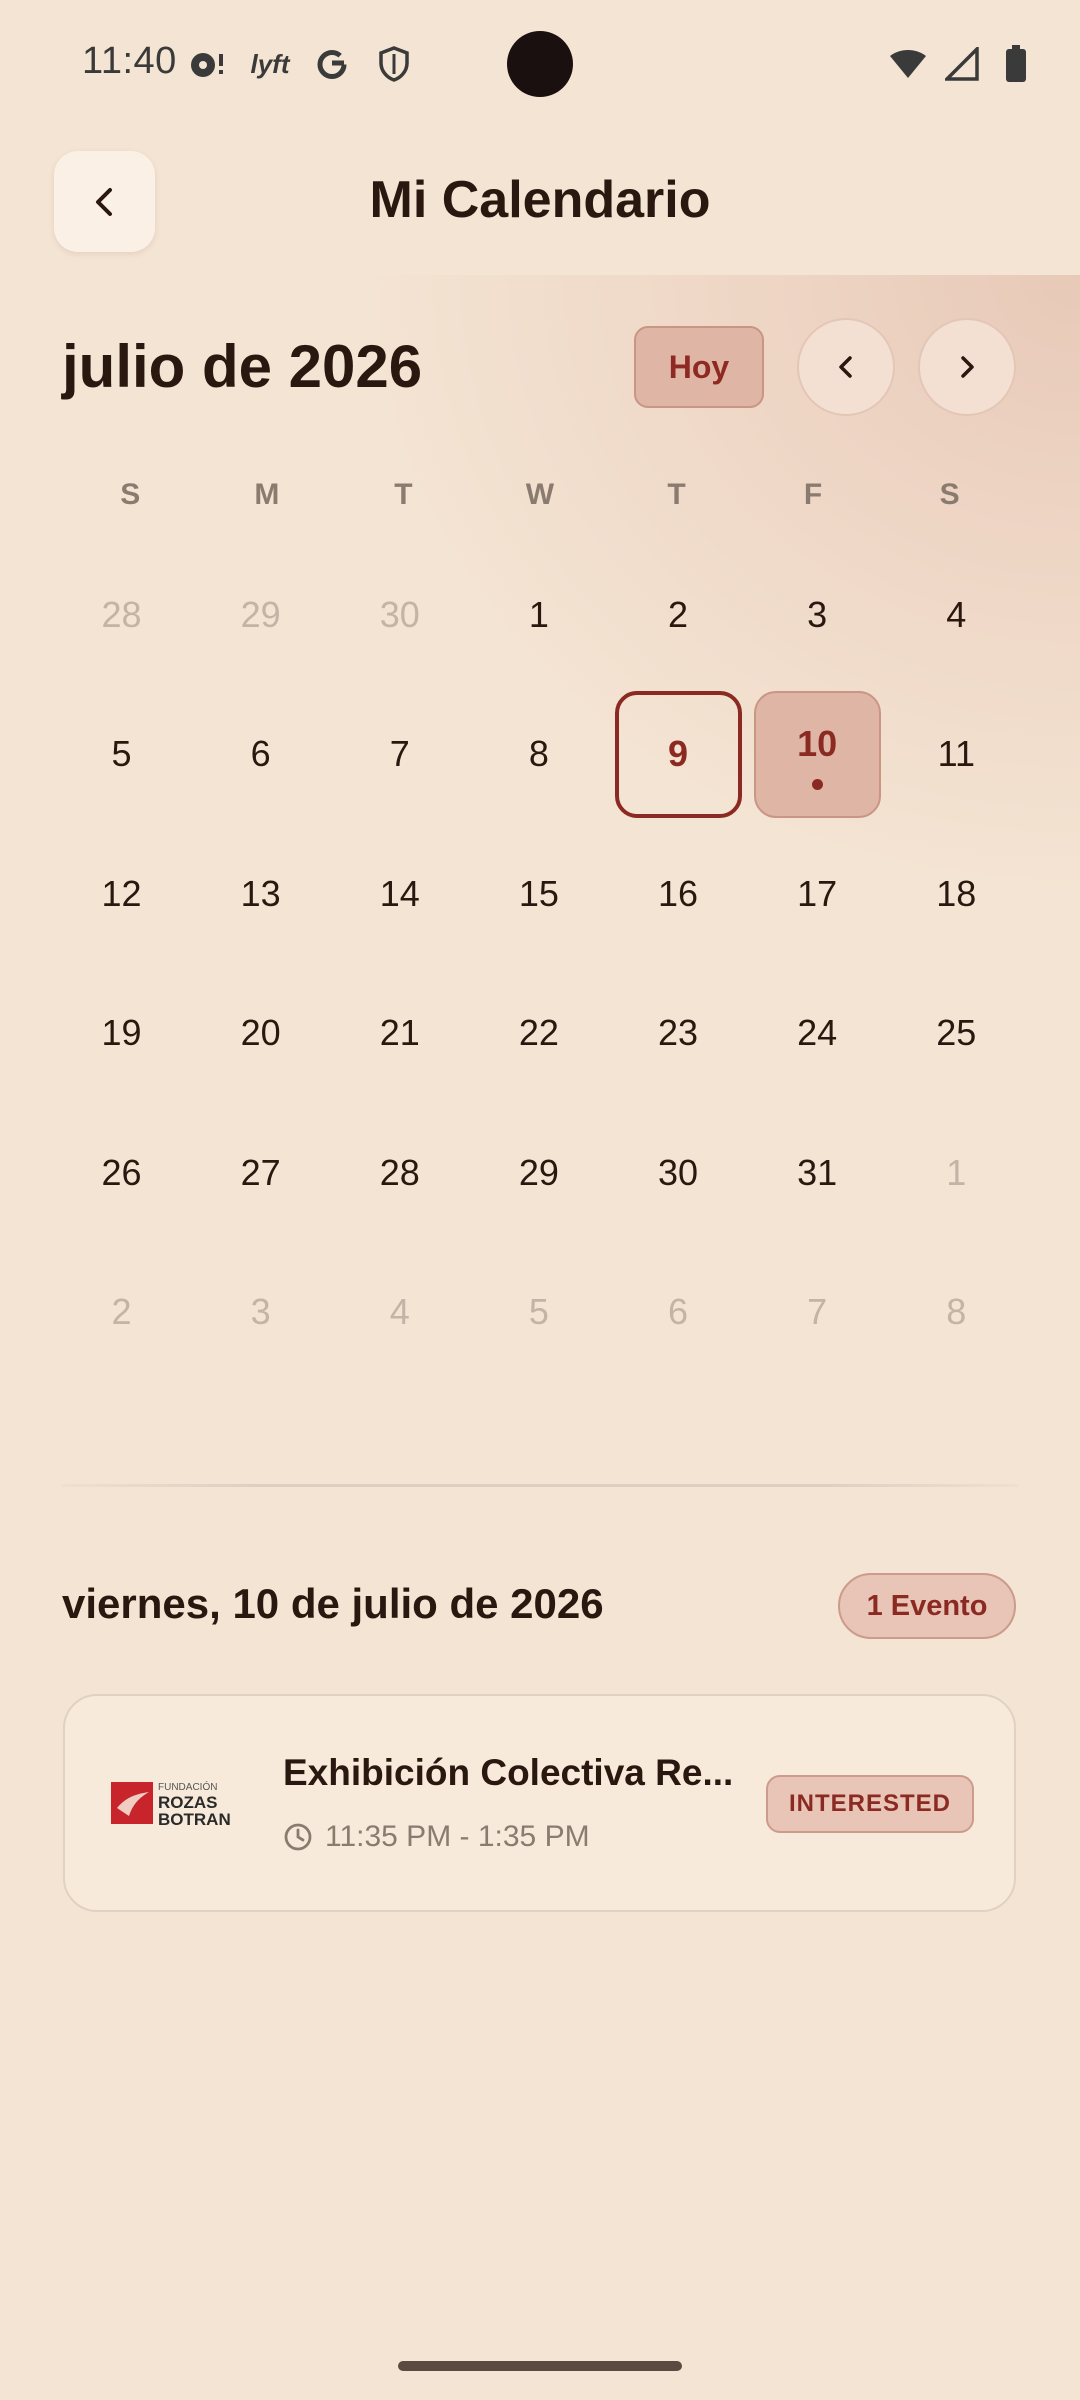  I want to click on calendar-day-number: 23, so click(678, 1033).